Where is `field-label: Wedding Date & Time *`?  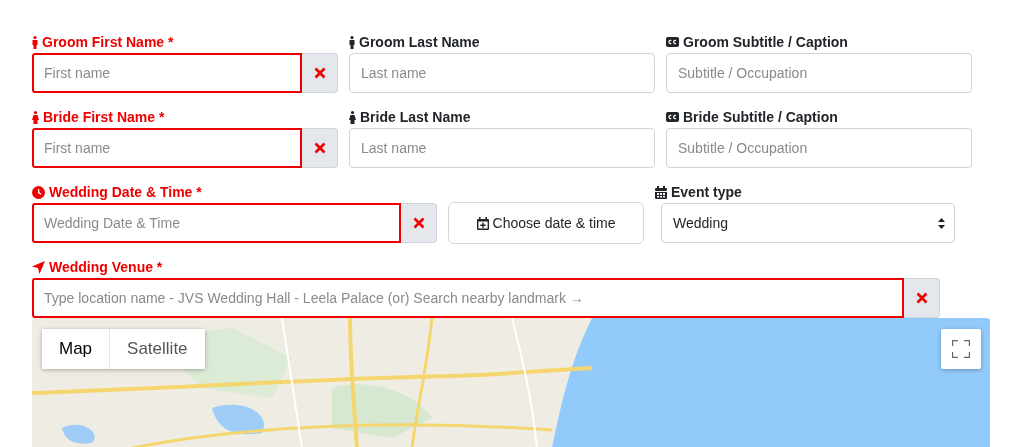
field-label: Wedding Date & Time * is located at coordinates (125, 192).